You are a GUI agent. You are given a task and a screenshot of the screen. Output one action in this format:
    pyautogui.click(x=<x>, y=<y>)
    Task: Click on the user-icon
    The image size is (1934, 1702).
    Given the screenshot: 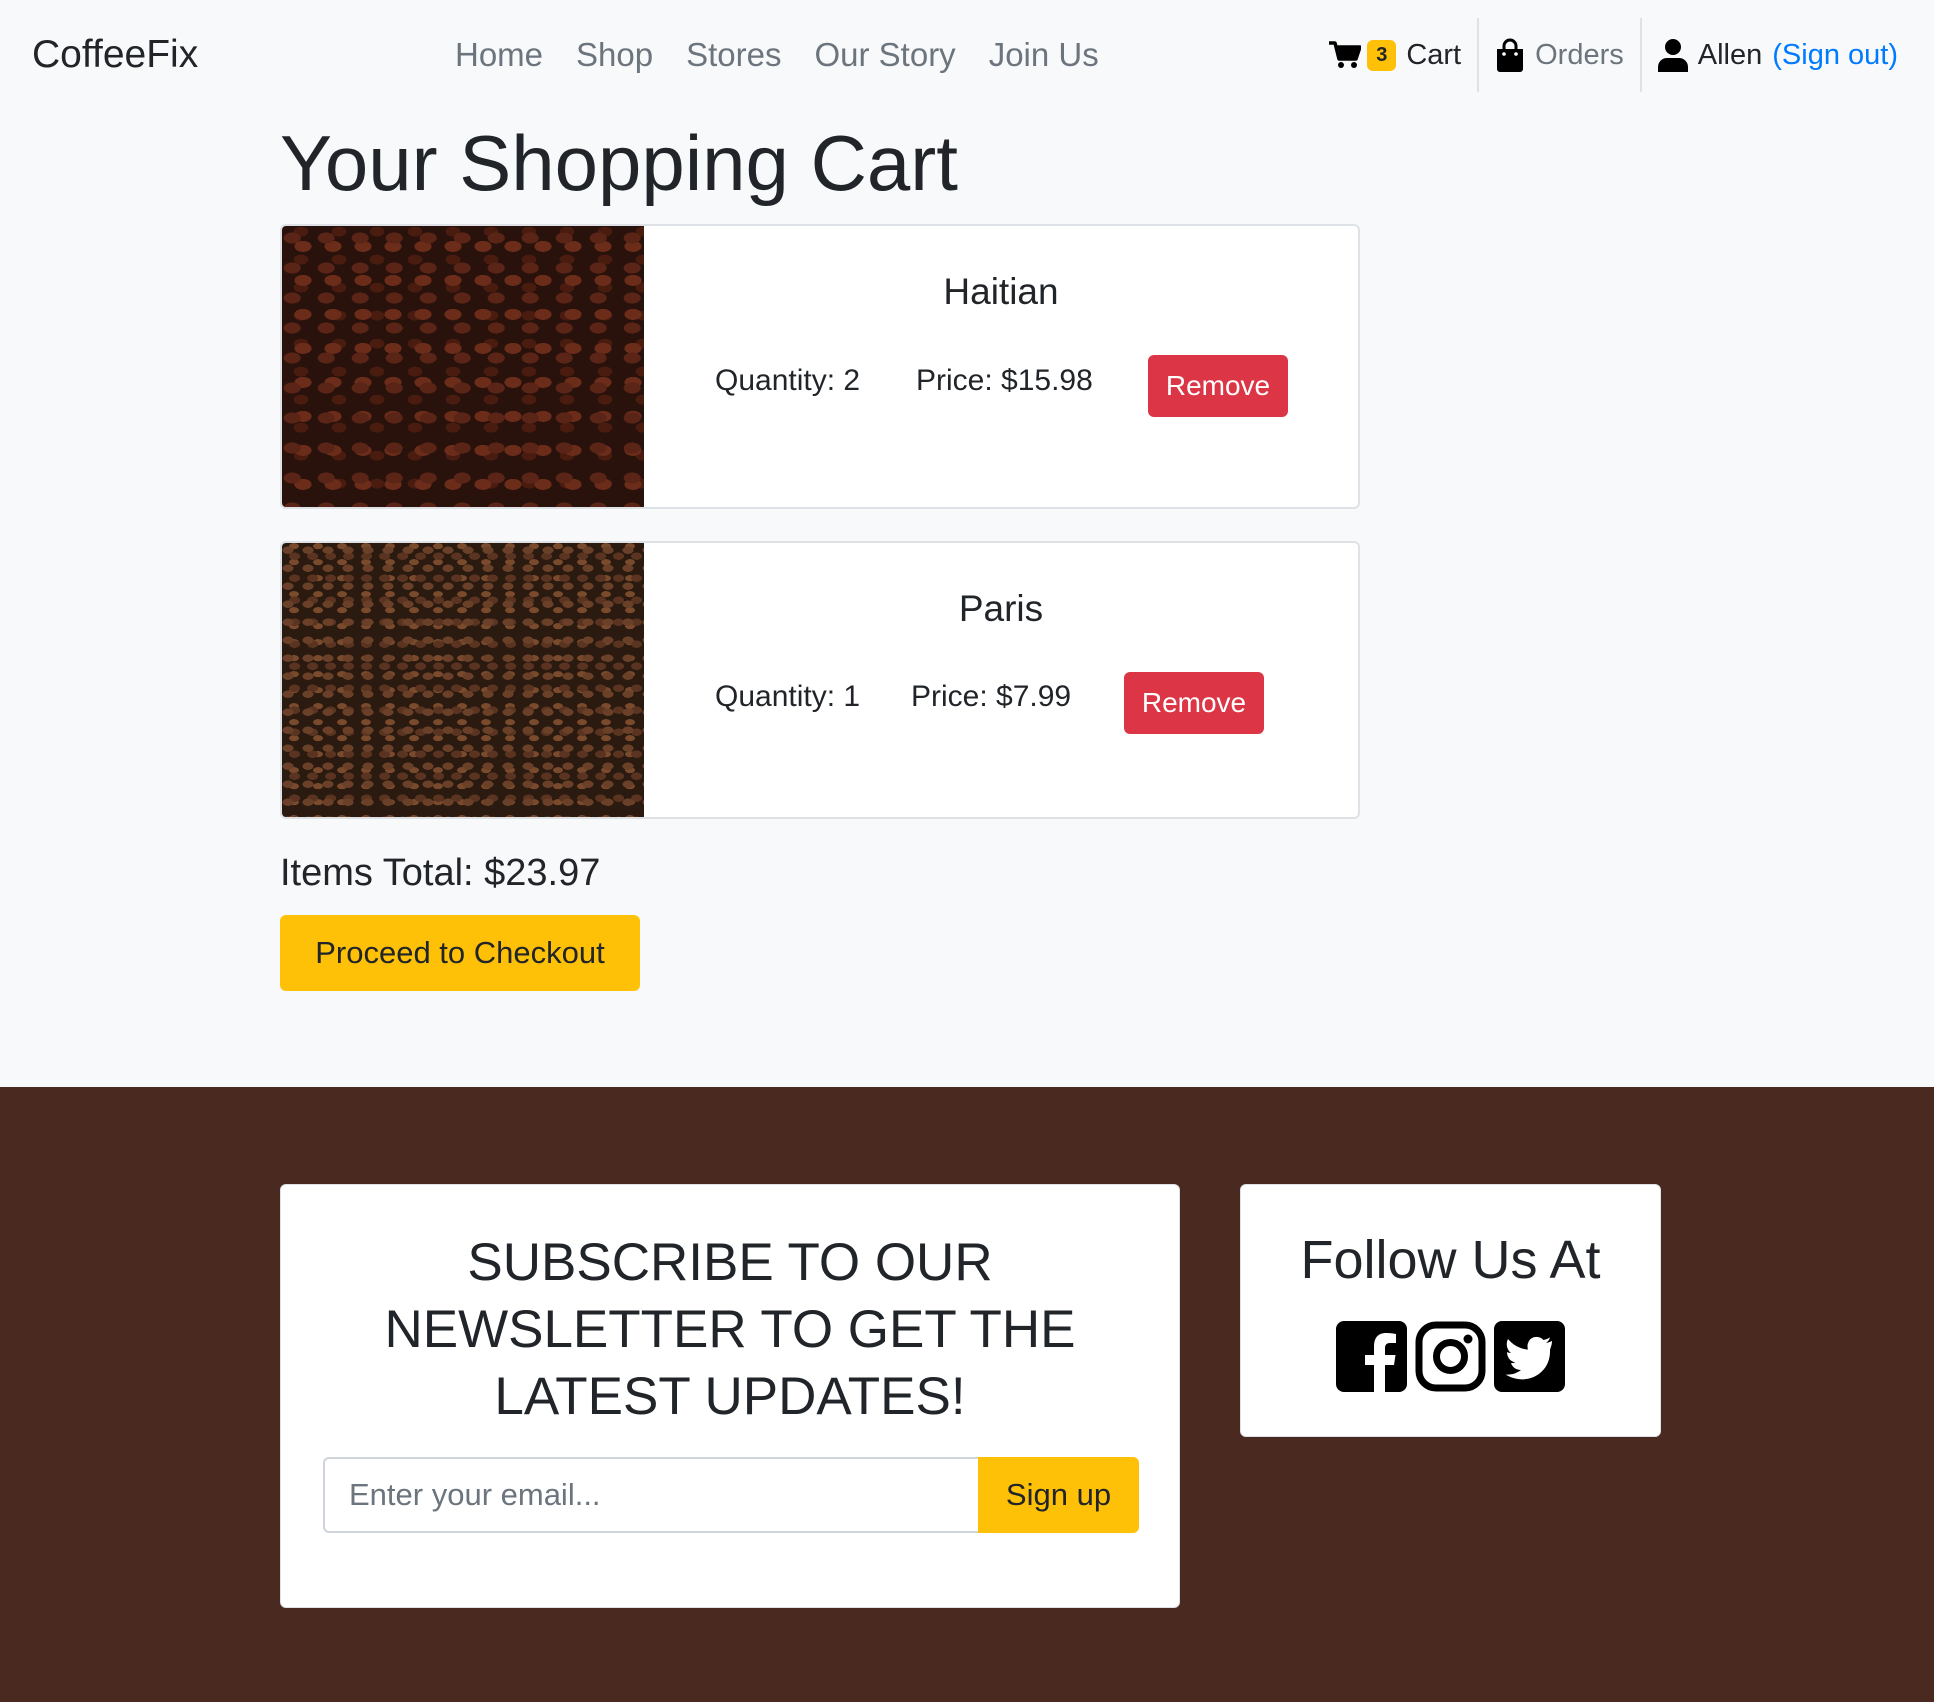 What is the action you would take?
    pyautogui.click(x=1672, y=55)
    